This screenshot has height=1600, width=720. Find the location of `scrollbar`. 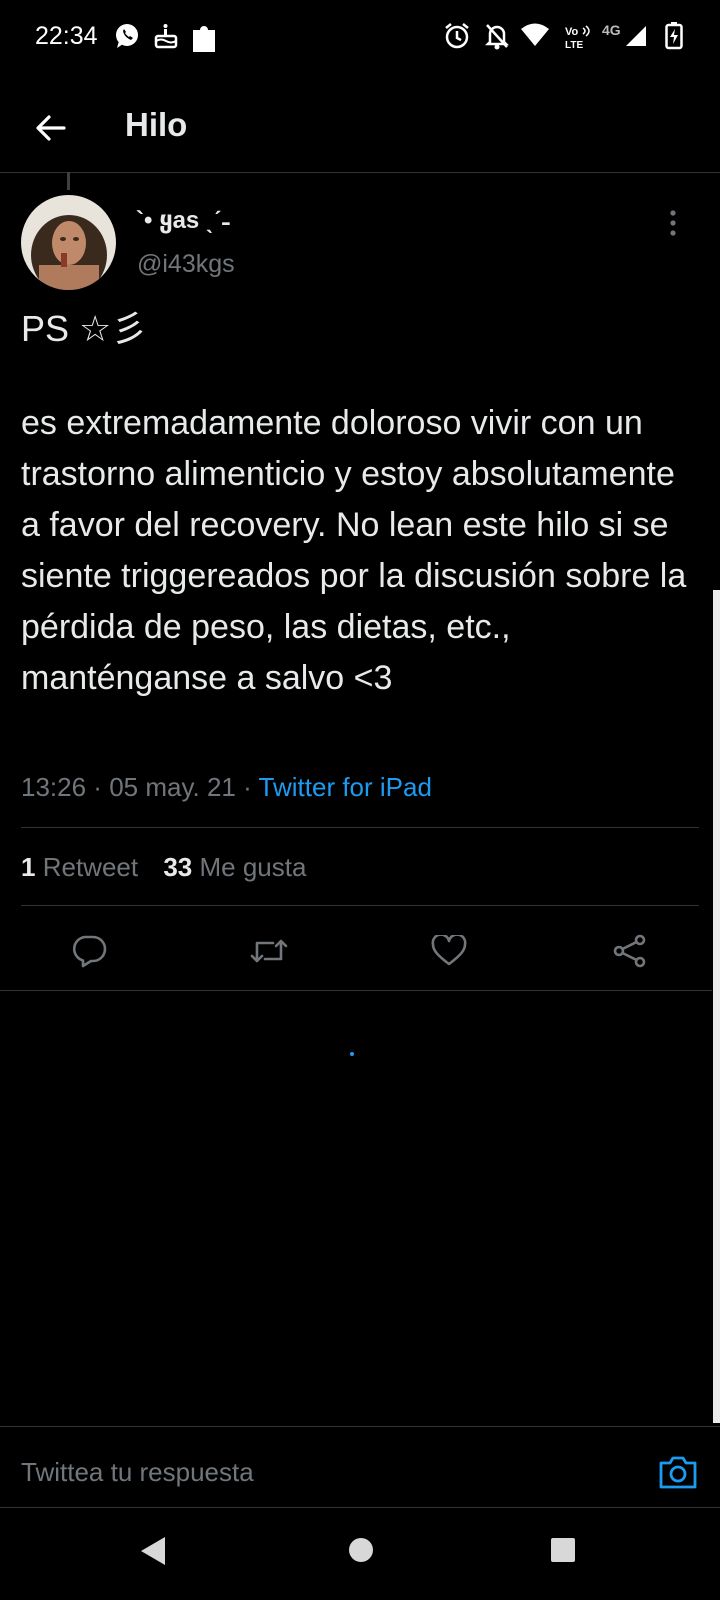

scrollbar is located at coordinates (716, 1006).